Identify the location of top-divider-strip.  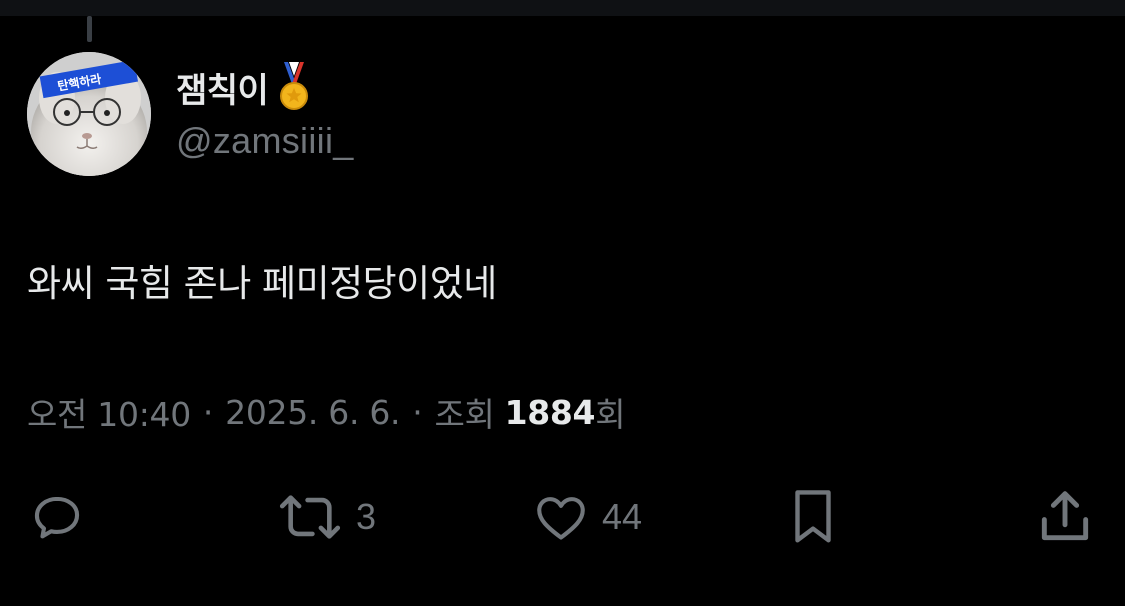
(562, 8).